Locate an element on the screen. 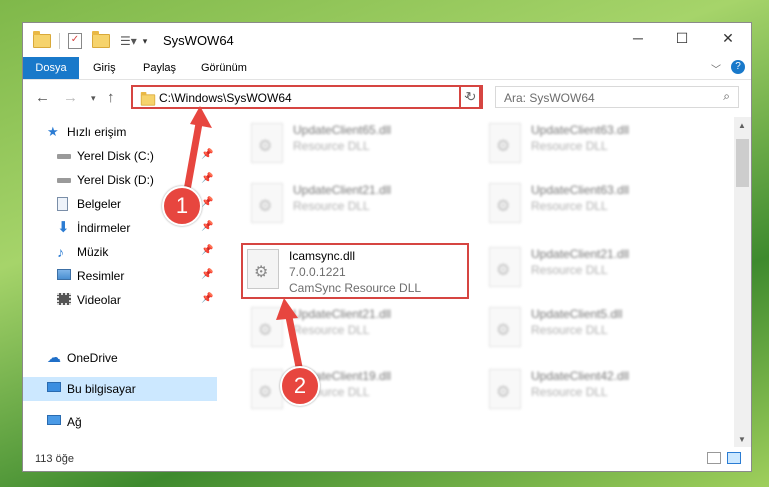 This screenshot has width=769, height=487. callout-2: 2 is located at coordinates (300, 386).